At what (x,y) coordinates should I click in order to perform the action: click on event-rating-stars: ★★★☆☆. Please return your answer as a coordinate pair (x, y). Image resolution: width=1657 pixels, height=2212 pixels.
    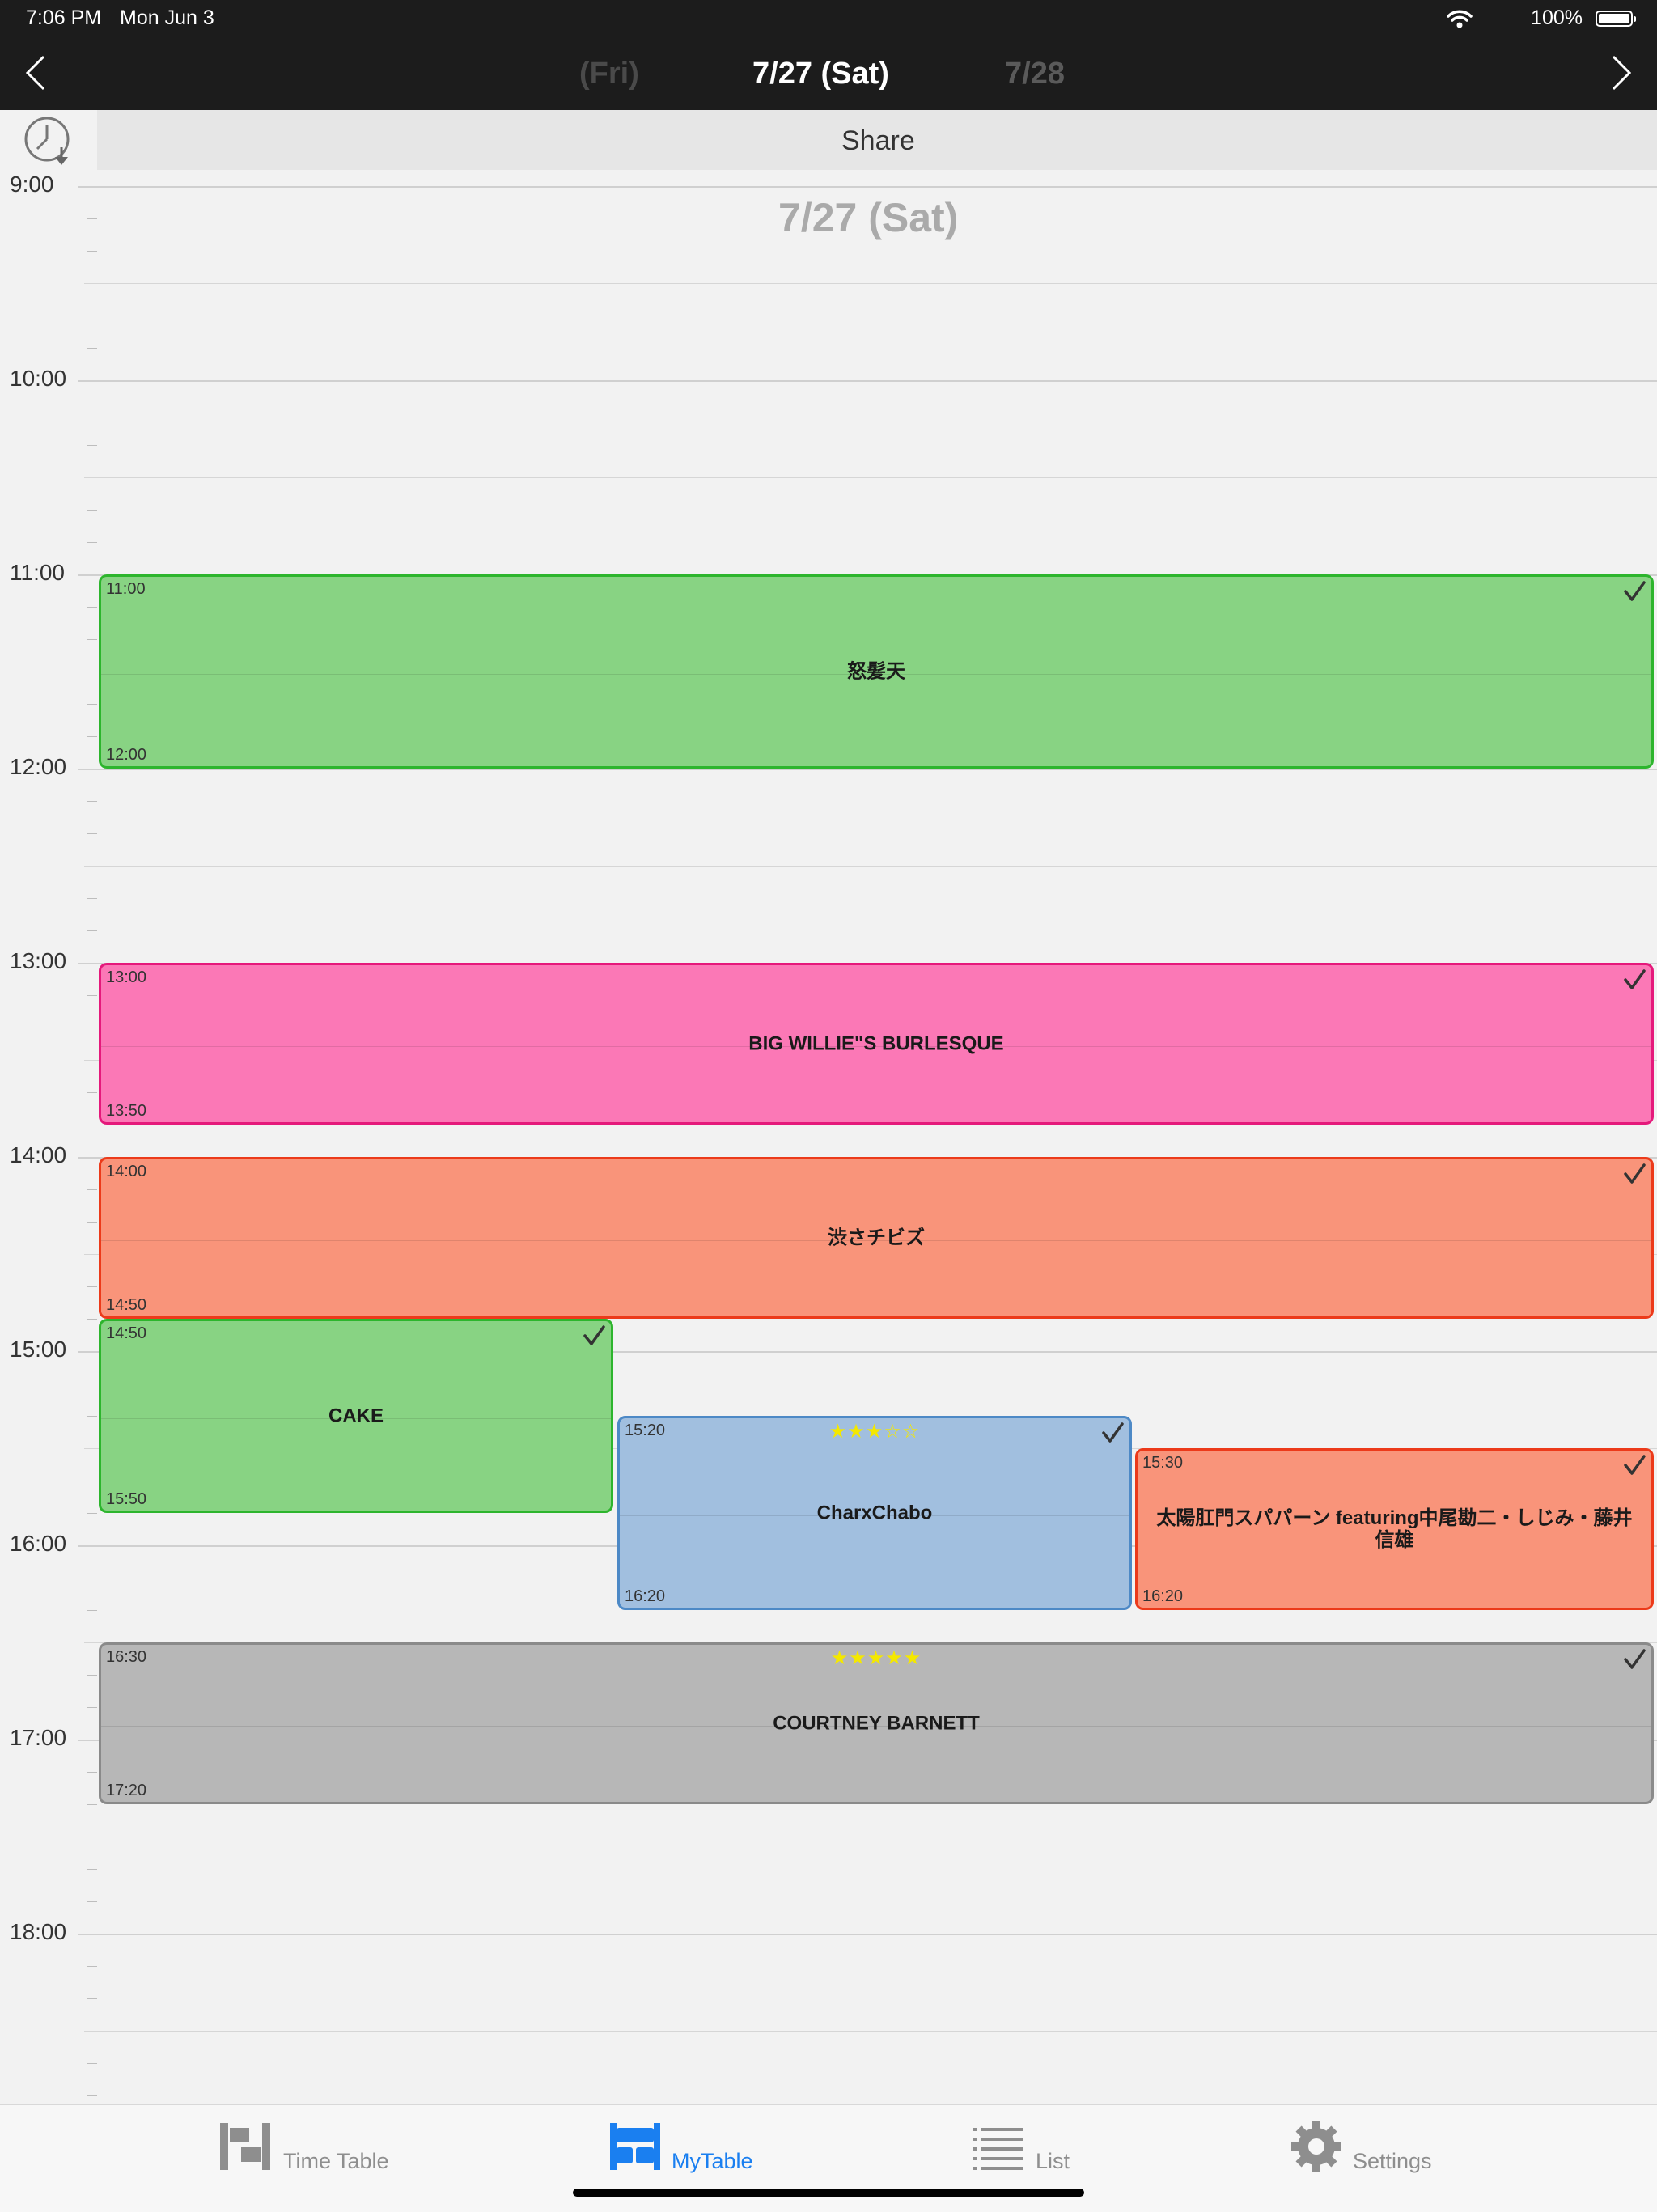
    Looking at the image, I should click on (875, 1432).